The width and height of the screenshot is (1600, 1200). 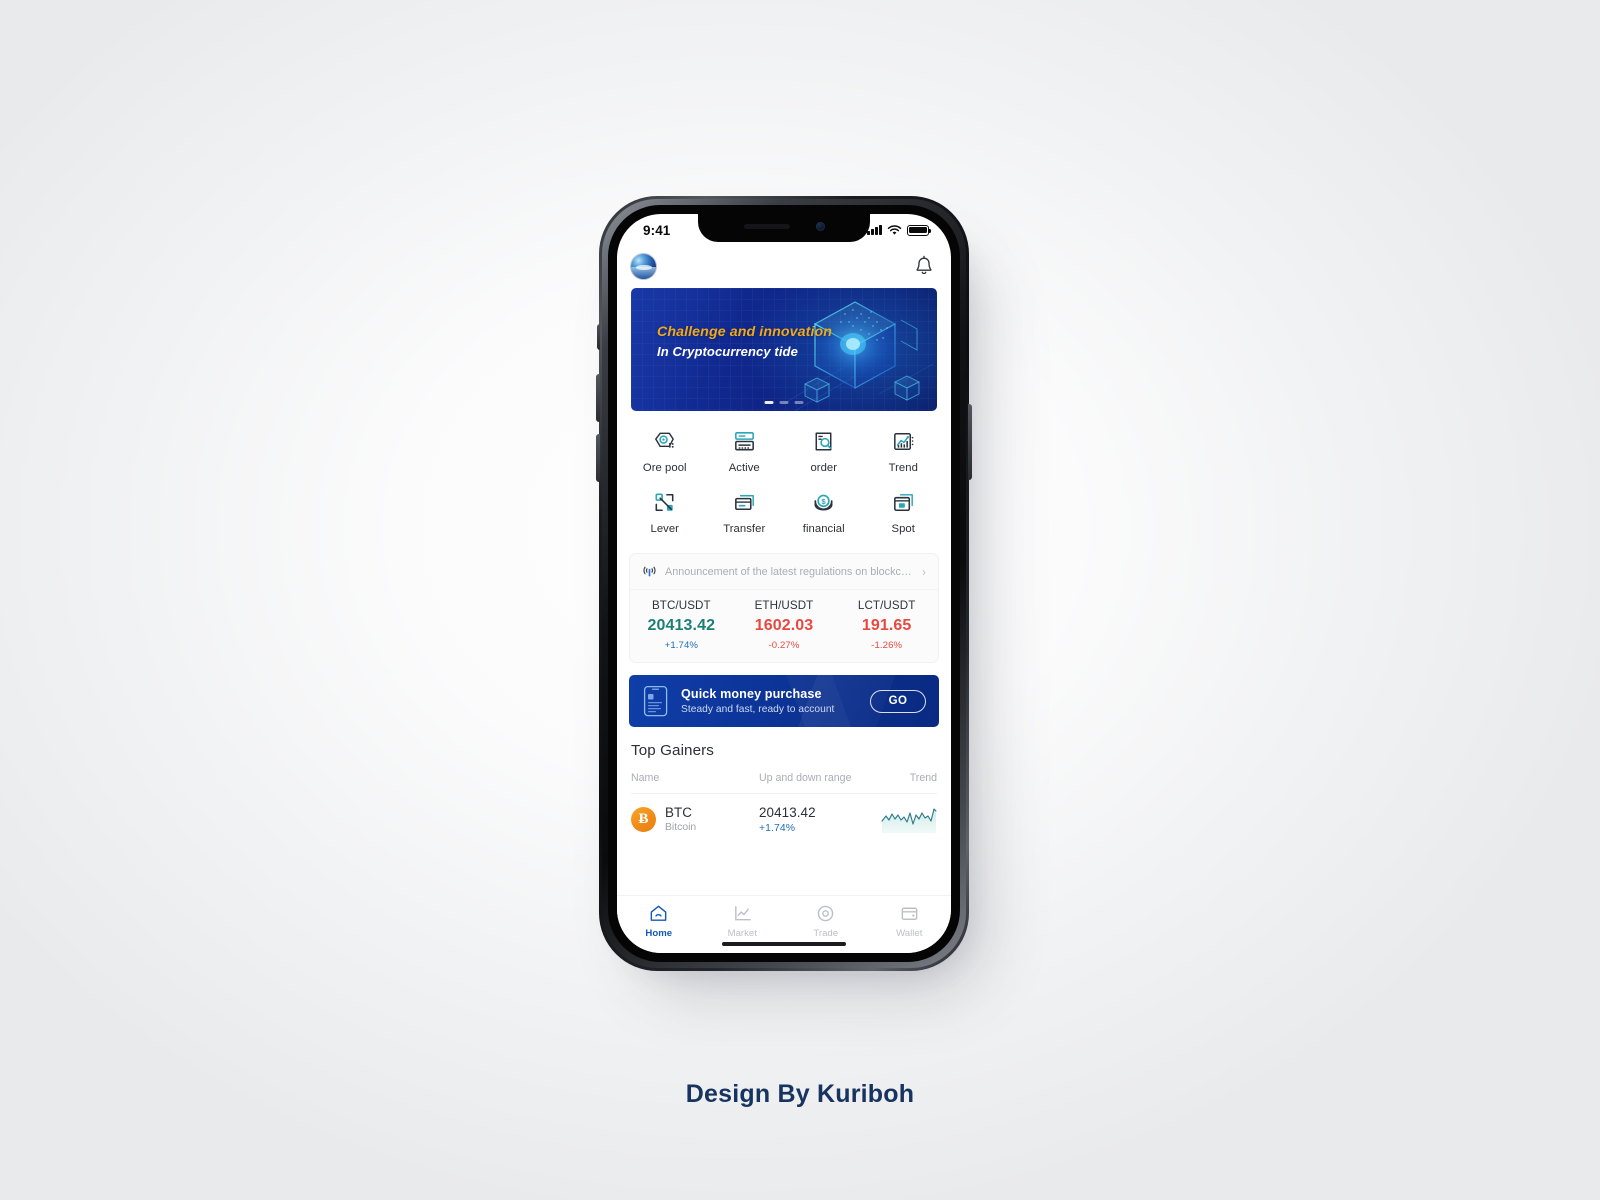 I want to click on trend-chart-icon, so click(x=903, y=441).